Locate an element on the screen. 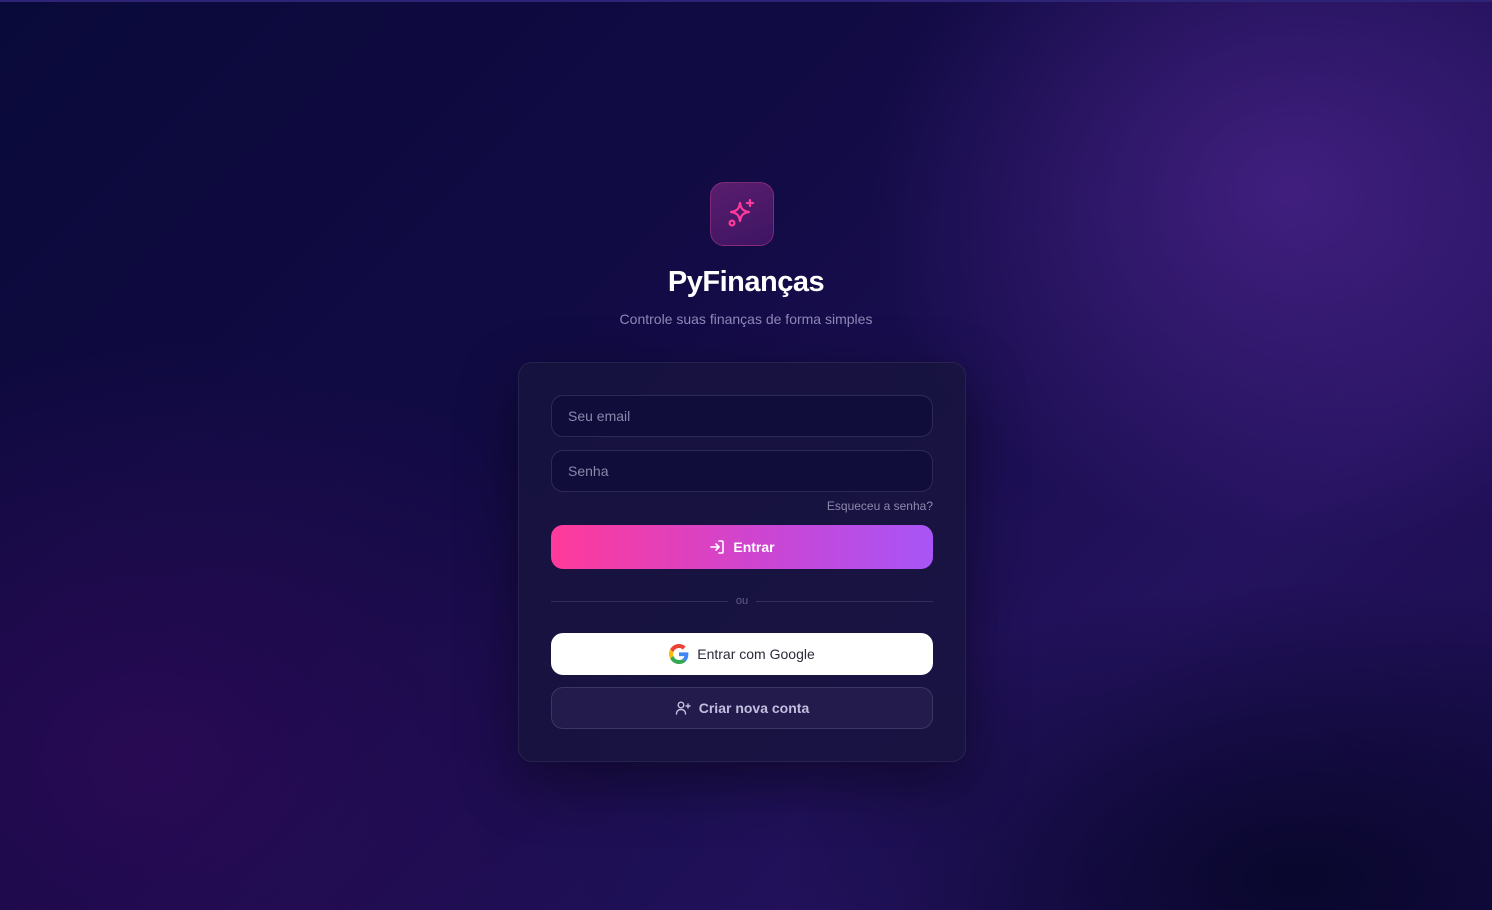 This screenshot has height=910, width=1492. top-border is located at coordinates (746, 1).